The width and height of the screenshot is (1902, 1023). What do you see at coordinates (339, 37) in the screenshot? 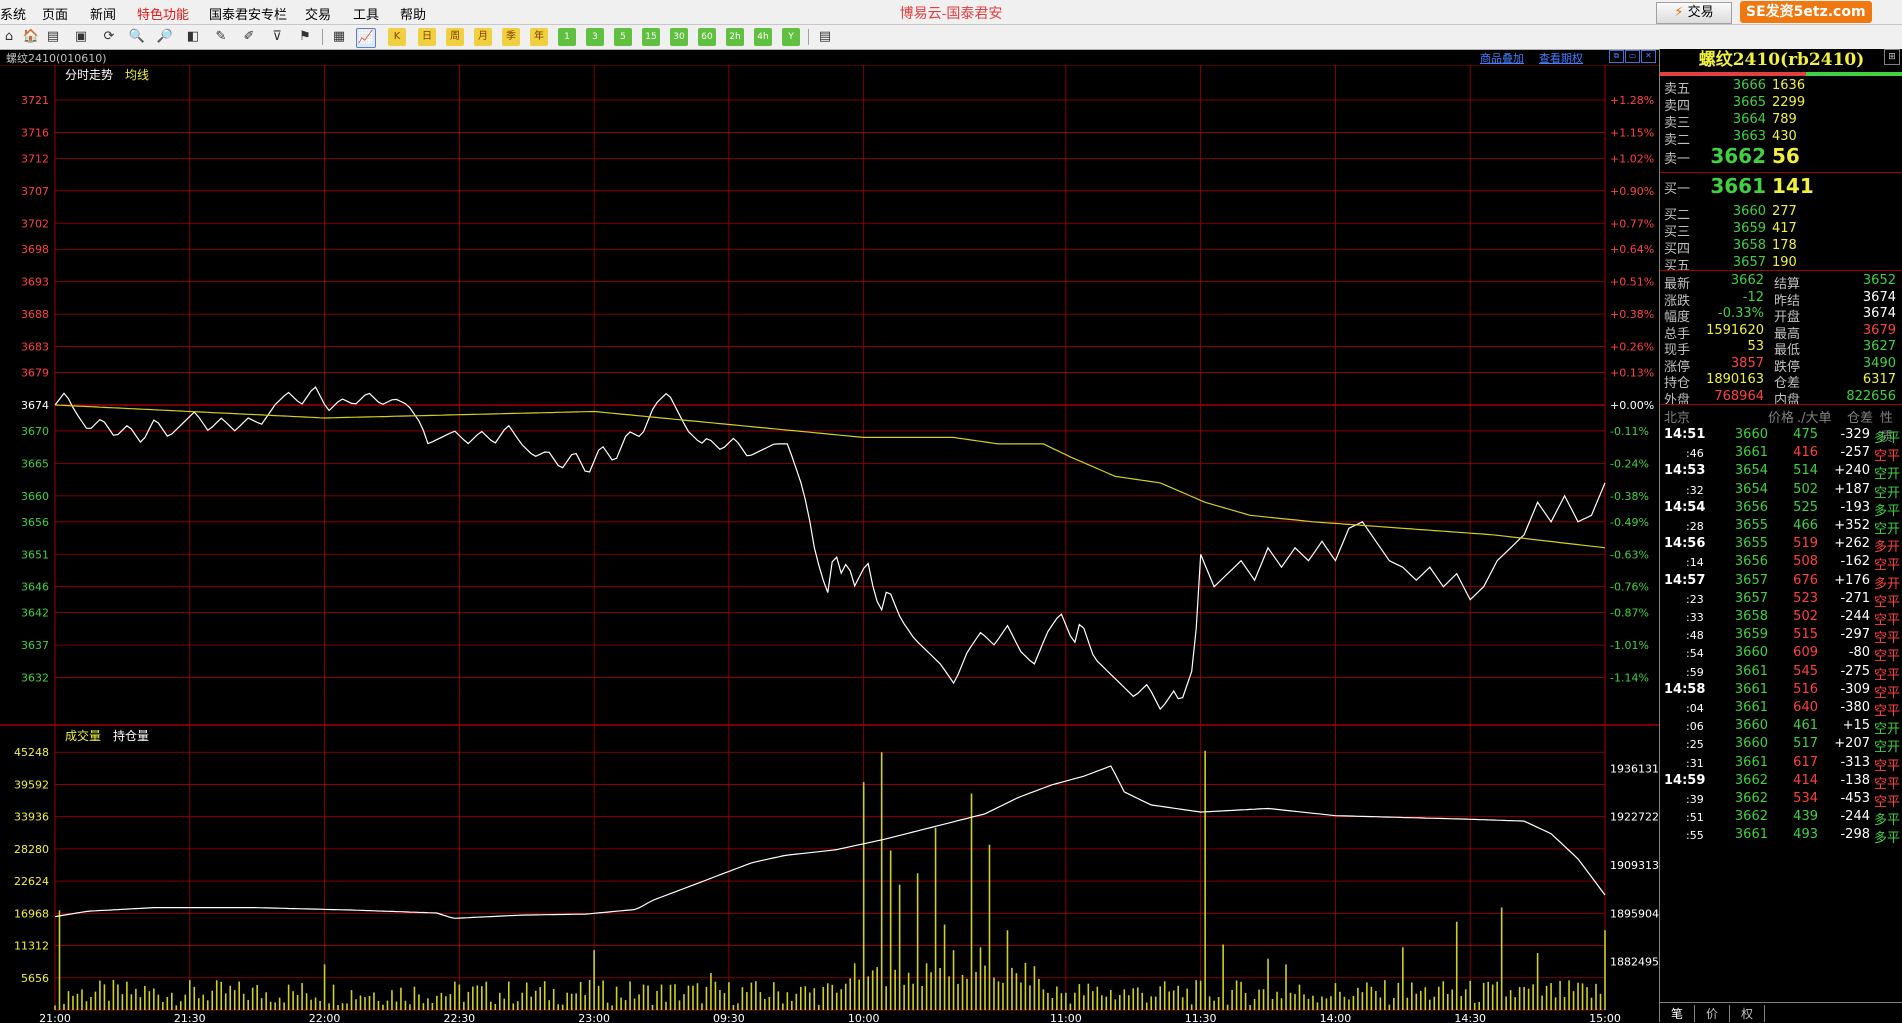
I see `table-icon: ▦` at bounding box center [339, 37].